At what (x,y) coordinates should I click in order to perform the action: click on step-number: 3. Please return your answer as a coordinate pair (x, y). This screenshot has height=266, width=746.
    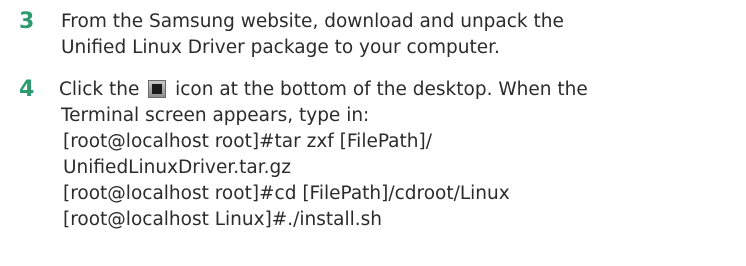
    Looking at the image, I should click on (27, 21).